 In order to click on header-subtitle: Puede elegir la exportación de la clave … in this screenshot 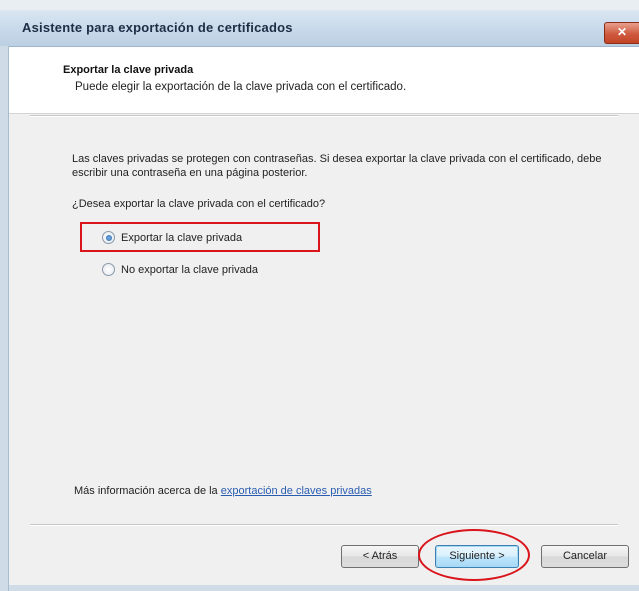, I will do `click(241, 87)`.